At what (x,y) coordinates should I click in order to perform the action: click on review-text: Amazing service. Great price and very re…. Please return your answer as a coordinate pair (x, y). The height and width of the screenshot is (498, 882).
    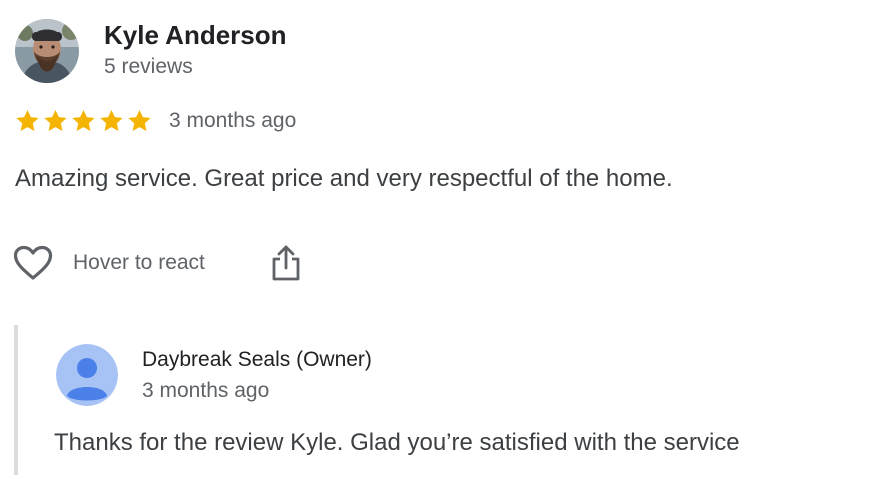
    Looking at the image, I should click on (344, 178).